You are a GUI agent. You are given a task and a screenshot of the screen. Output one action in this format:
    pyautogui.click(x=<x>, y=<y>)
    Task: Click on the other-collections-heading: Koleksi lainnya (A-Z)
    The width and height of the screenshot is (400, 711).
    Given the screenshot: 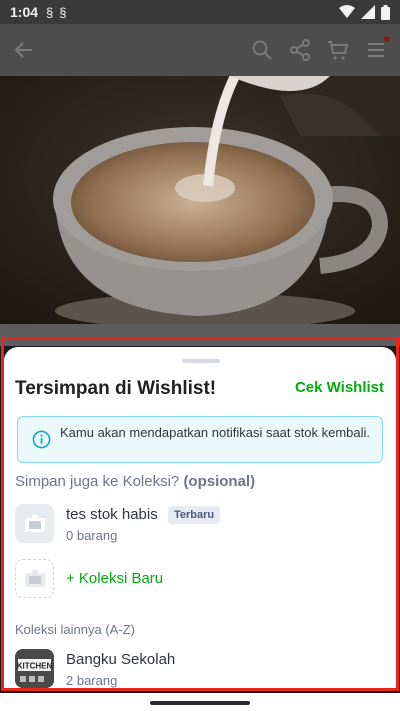 What is the action you would take?
    pyautogui.click(x=75, y=629)
    